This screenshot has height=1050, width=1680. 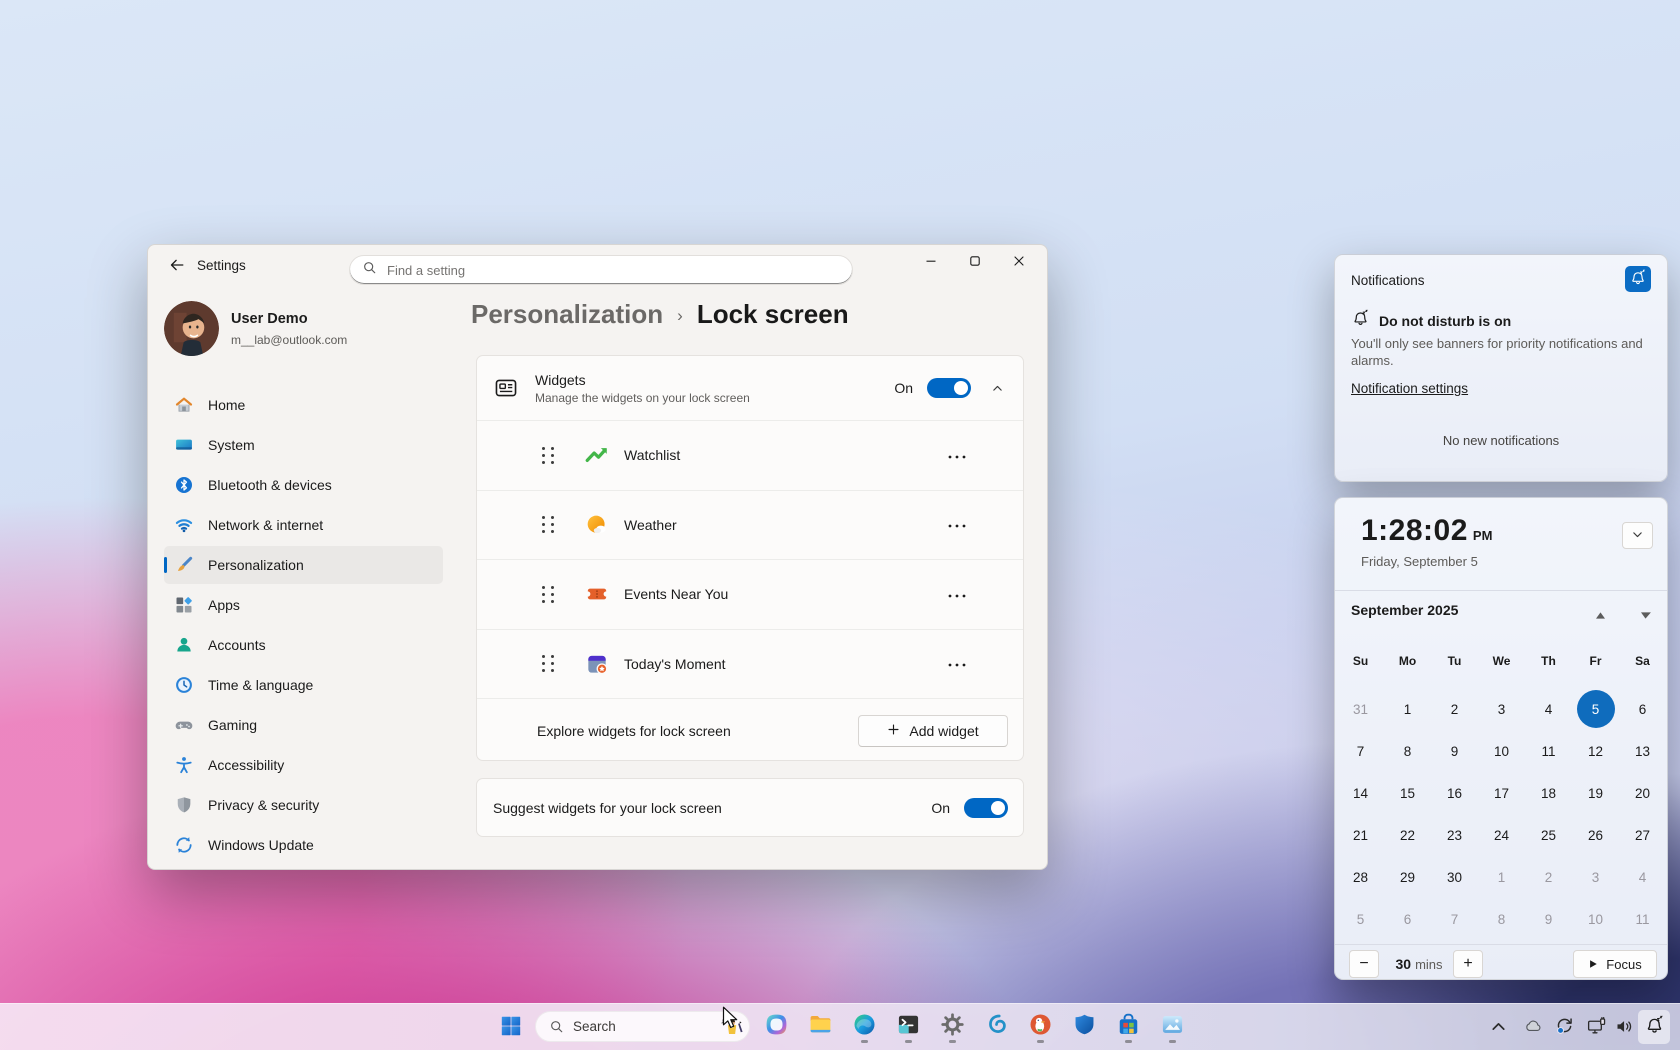 What do you see at coordinates (776, 1027) in the screenshot?
I see `copilot-button` at bounding box center [776, 1027].